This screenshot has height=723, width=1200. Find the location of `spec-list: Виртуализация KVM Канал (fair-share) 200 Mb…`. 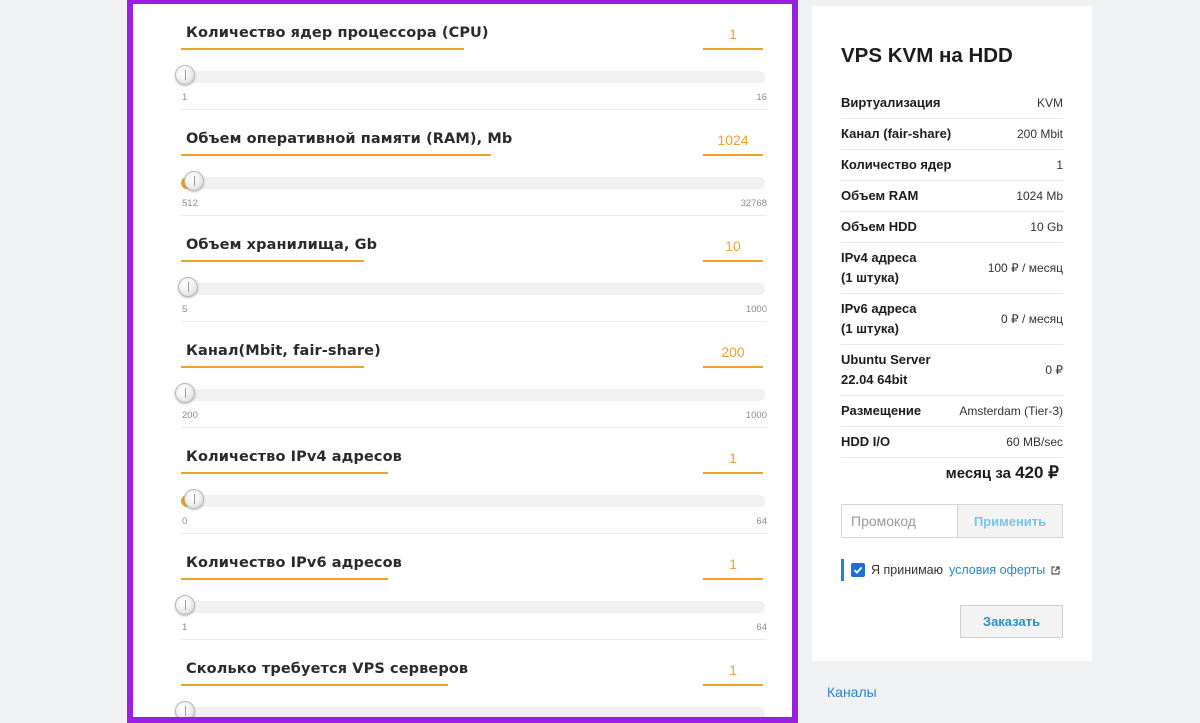

spec-list: Виртуализация KVM Канал (fair-share) 200 Mb… is located at coordinates (952, 273).